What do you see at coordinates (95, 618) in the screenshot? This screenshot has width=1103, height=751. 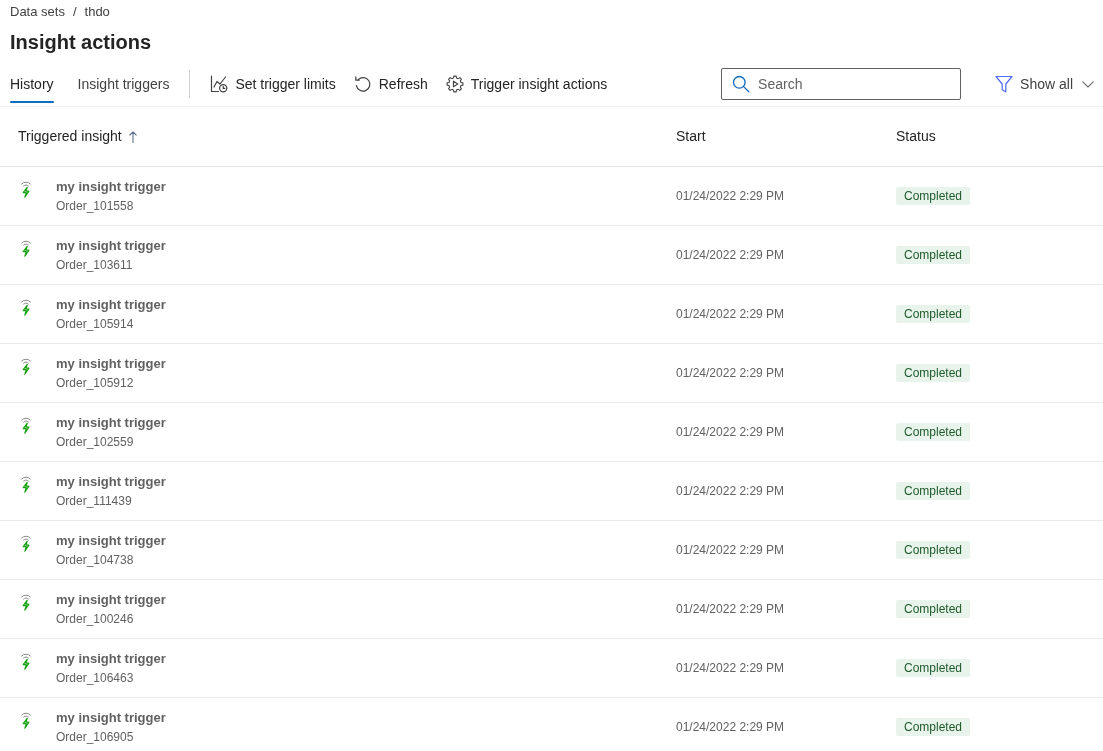 I see `order-id: Order_100246` at bounding box center [95, 618].